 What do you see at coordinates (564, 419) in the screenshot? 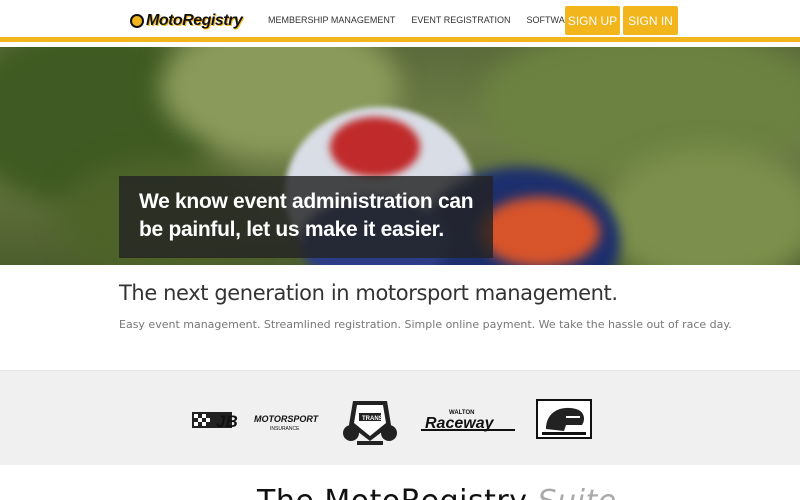
I see `helmet-logo` at bounding box center [564, 419].